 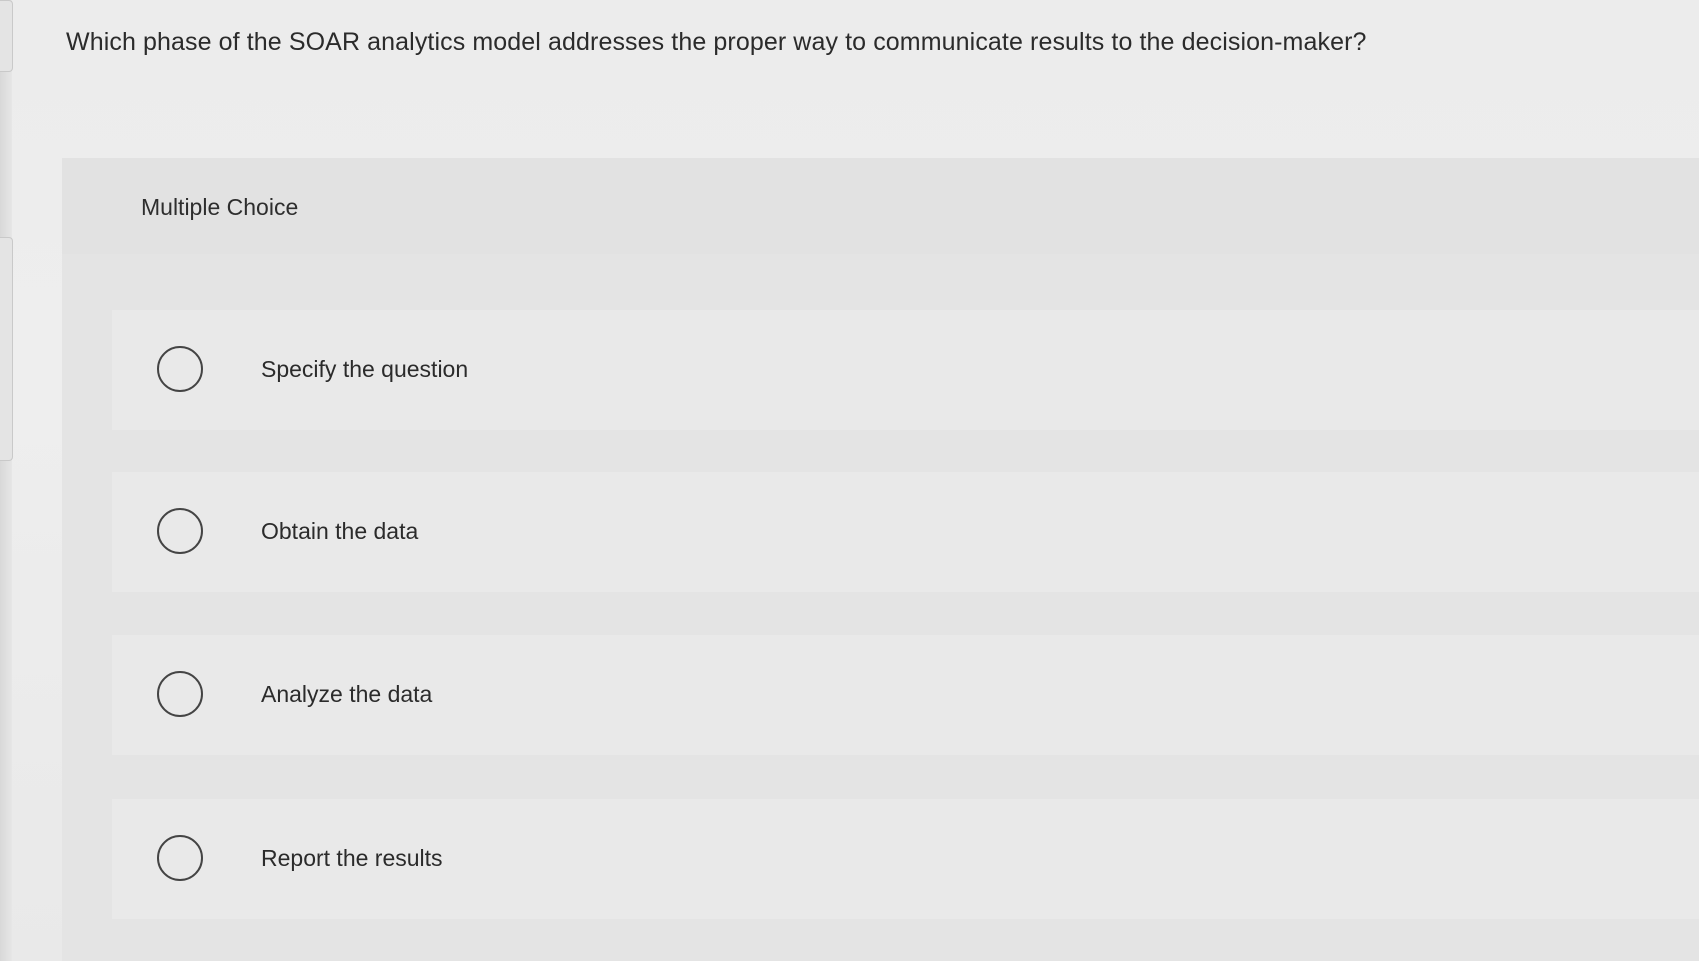 What do you see at coordinates (364, 369) in the screenshot?
I see `answer-option-label: Specify the question` at bounding box center [364, 369].